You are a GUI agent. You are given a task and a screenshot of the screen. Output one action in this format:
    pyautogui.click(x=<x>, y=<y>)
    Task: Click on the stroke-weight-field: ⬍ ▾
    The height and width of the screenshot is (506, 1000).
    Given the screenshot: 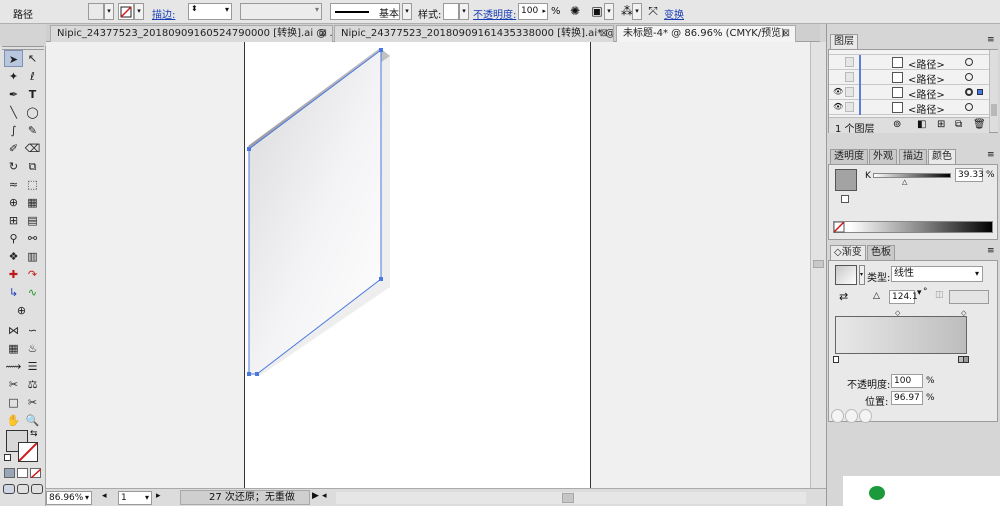 What is the action you would take?
    pyautogui.click(x=210, y=11)
    